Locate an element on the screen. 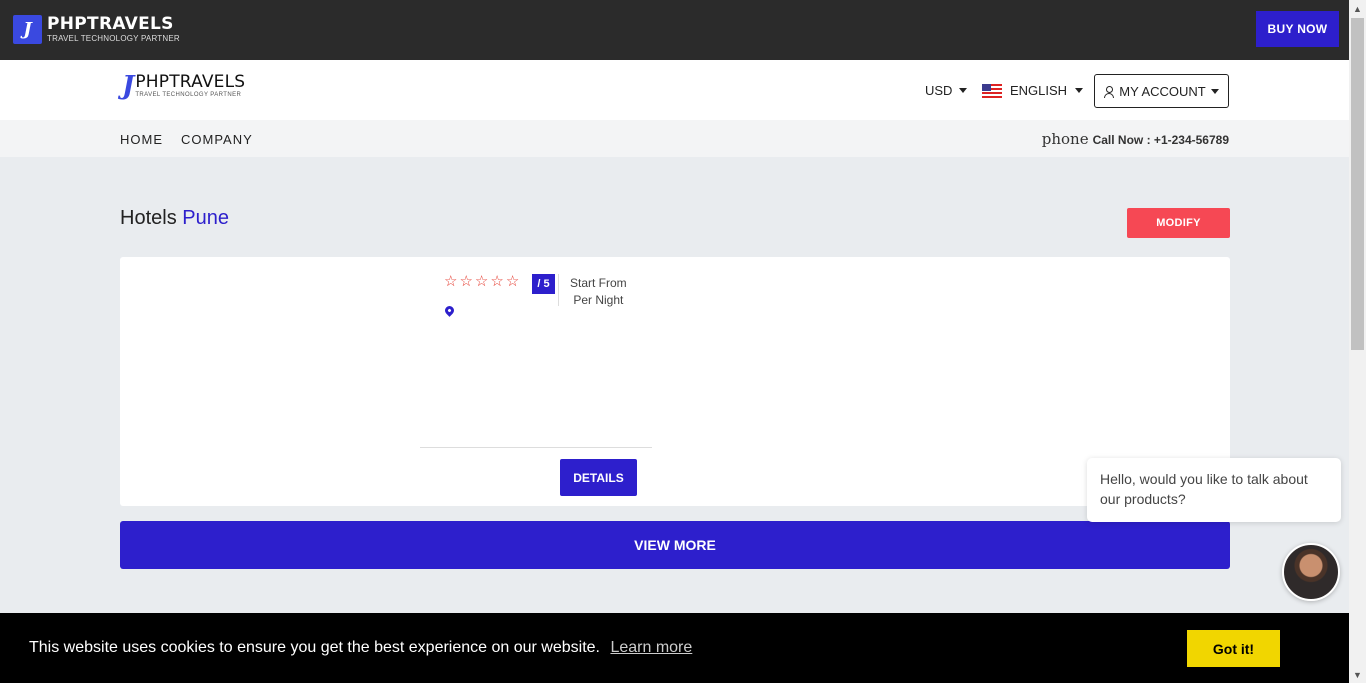 This screenshot has height=683, width=1366. brand-logo: J PHPTRAVELS TRAVEL TECHNOLOGY PARTNER is located at coordinates (183, 86).